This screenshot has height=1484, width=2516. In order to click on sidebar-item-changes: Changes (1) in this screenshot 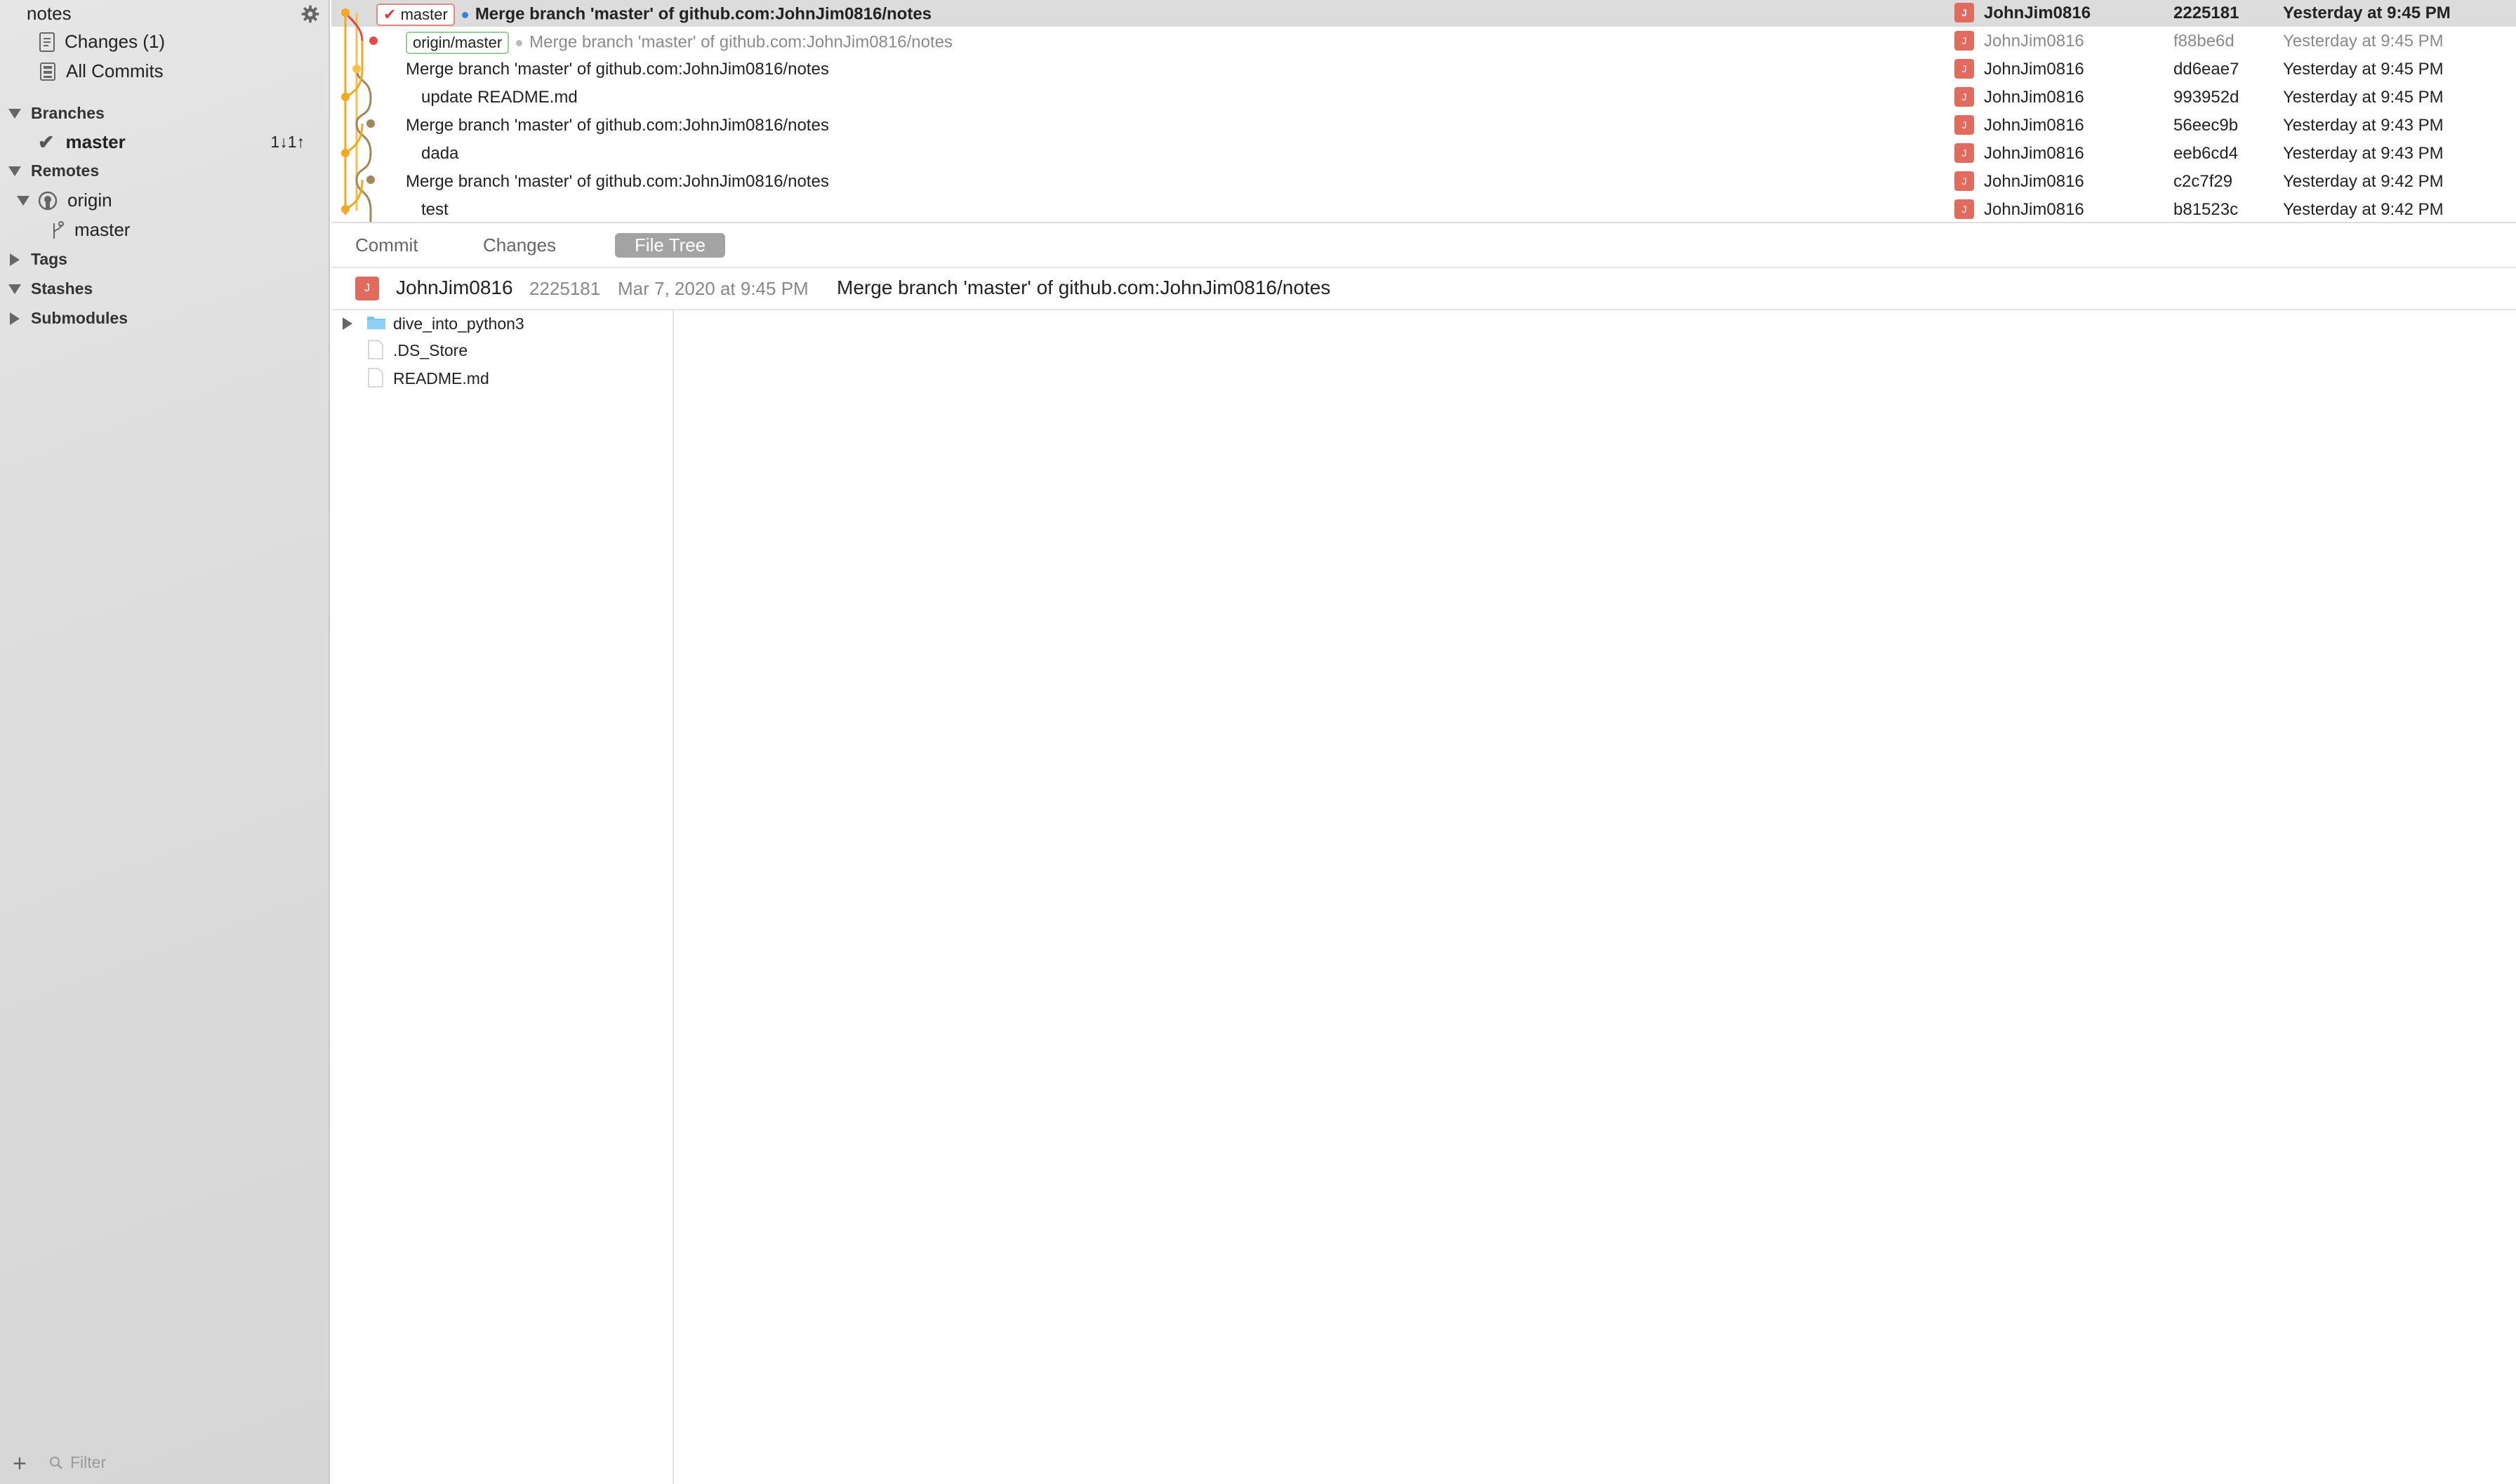, I will do `click(102, 42)`.